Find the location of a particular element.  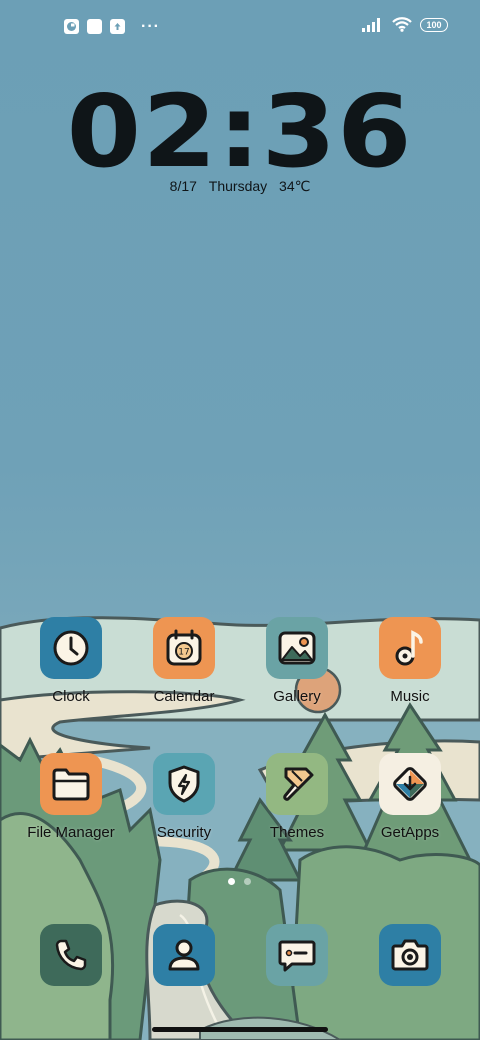

status-bar: ··· 100 is located at coordinates (240, 28).